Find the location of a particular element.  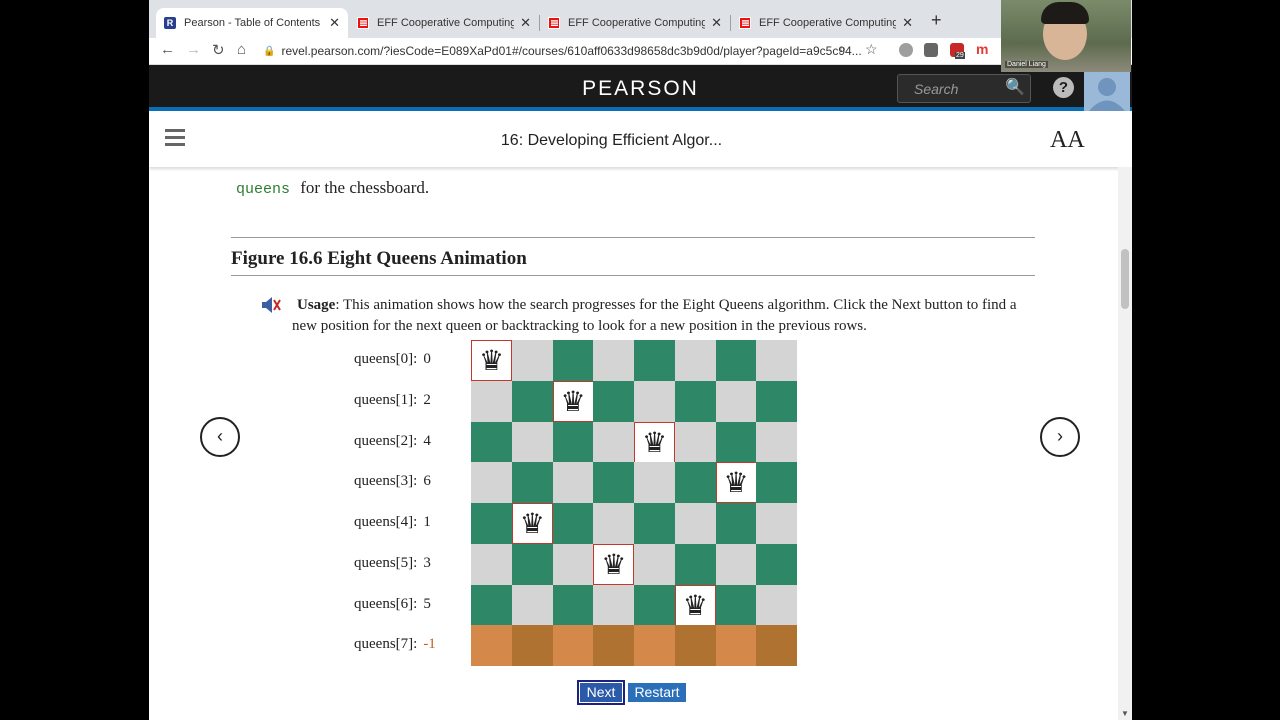

bookmark-star-icon: ☆ is located at coordinates (871, 49).